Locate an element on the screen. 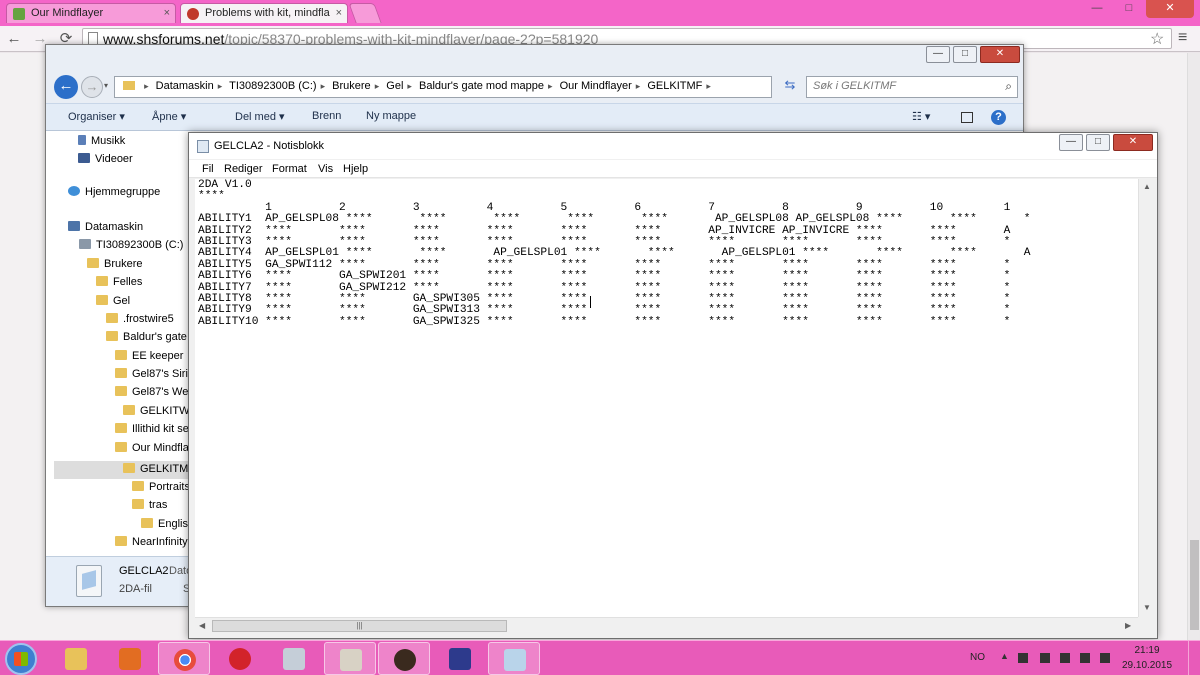 The image size is (1200, 675). tree-item-tras: tras is located at coordinates (149, 505).